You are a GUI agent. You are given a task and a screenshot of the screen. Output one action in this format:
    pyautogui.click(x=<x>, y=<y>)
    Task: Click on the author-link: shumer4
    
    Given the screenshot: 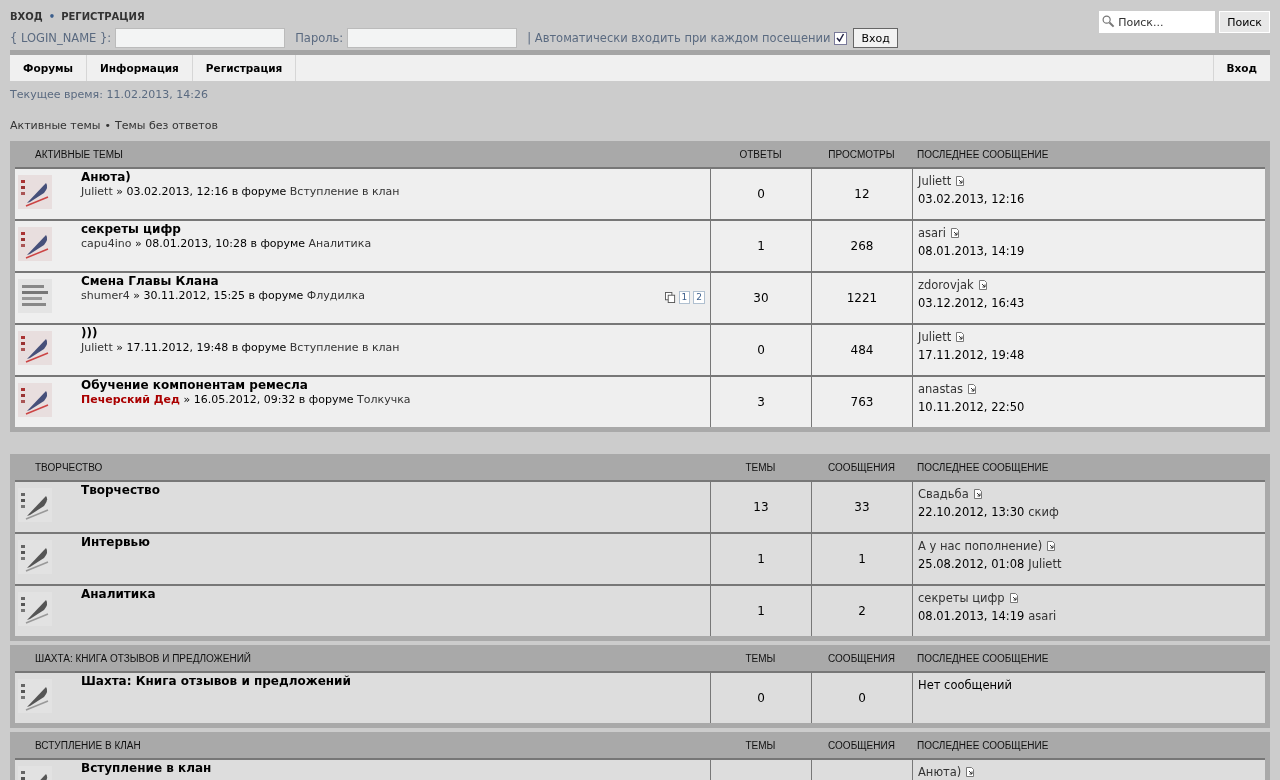 What is the action you would take?
    pyautogui.click(x=105, y=295)
    